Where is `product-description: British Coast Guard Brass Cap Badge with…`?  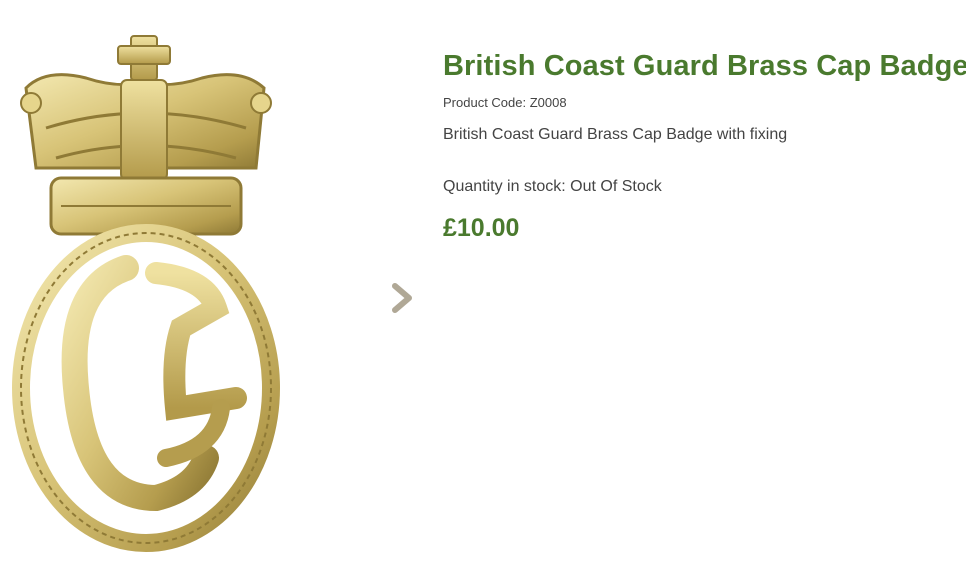
product-description: British Coast Guard Brass Cap Badge with… is located at coordinates (615, 134).